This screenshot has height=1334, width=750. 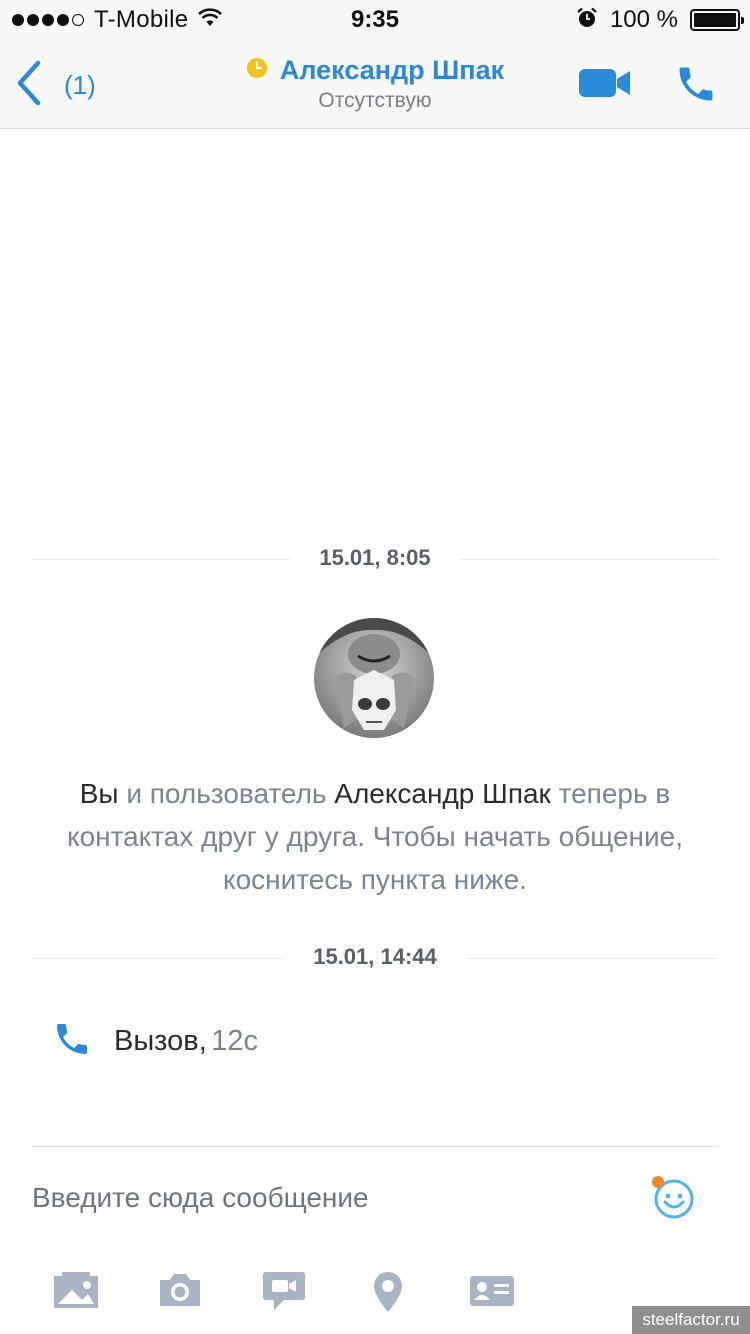 What do you see at coordinates (691, 1320) in the screenshot?
I see `watermark: steelfactor.ru` at bounding box center [691, 1320].